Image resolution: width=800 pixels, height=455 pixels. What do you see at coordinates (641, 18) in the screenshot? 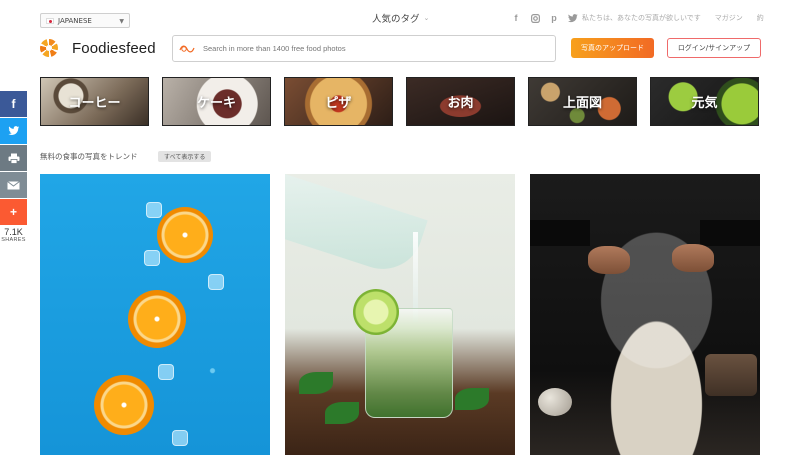
I see `want-your-photos-link: 私たちは、あなたの写真が欲しいです` at bounding box center [641, 18].